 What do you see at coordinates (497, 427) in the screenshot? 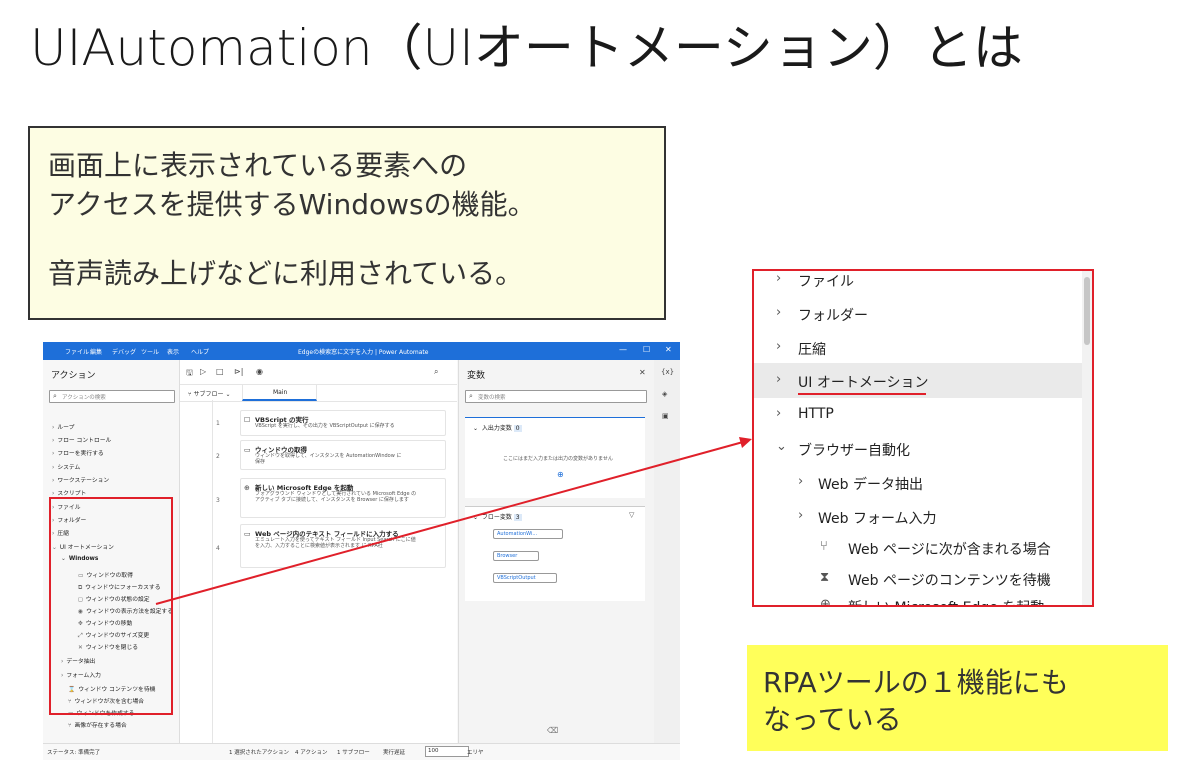
I see `io-variables-header: ⌄ 入出力変数 0` at bounding box center [497, 427].